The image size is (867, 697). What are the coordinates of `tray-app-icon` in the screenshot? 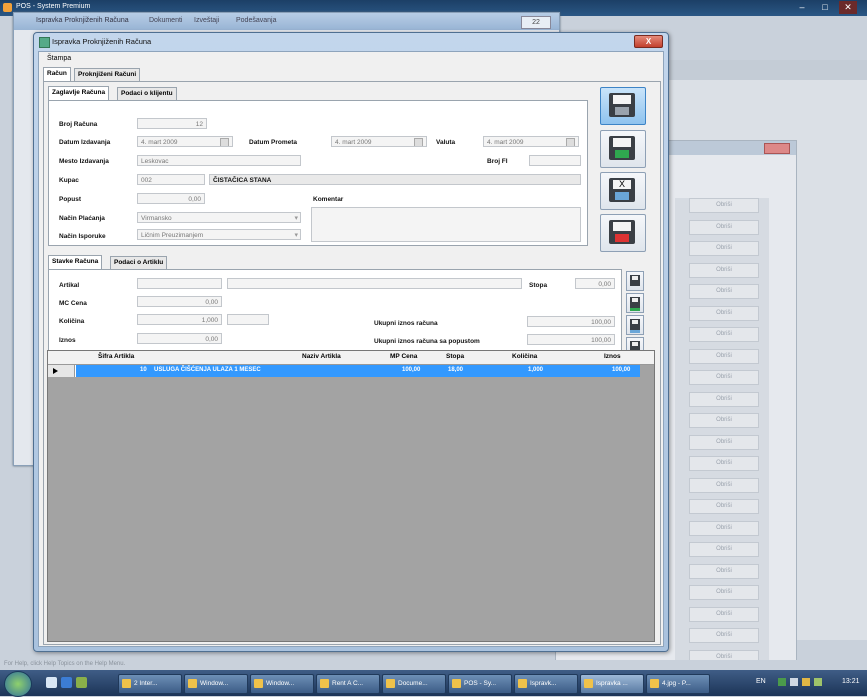 It's located at (806, 682).